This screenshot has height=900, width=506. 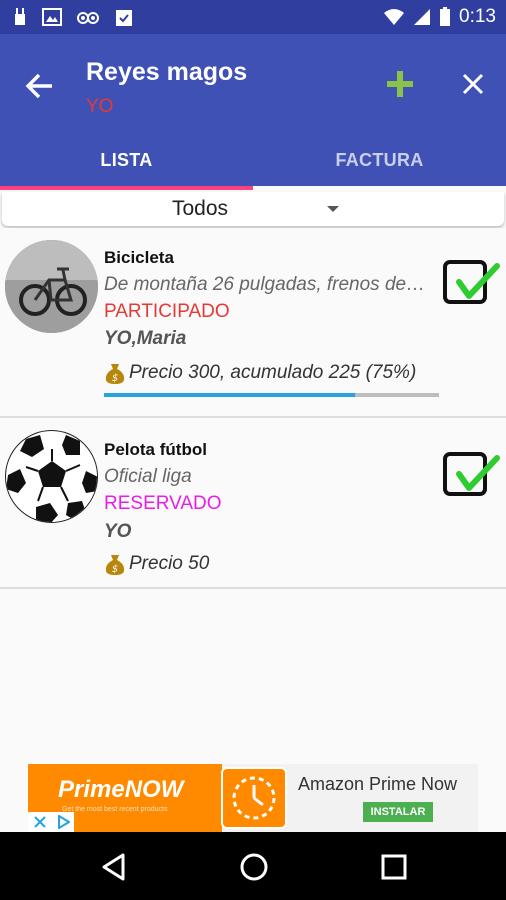 I want to click on close-icon, so click(x=473, y=84).